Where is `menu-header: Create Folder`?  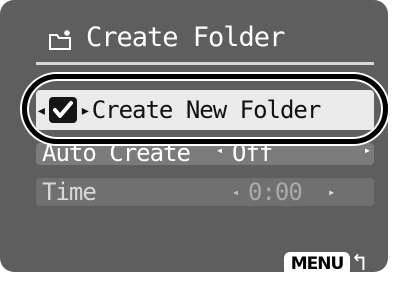
menu-header: Create Folder is located at coordinates (166, 37).